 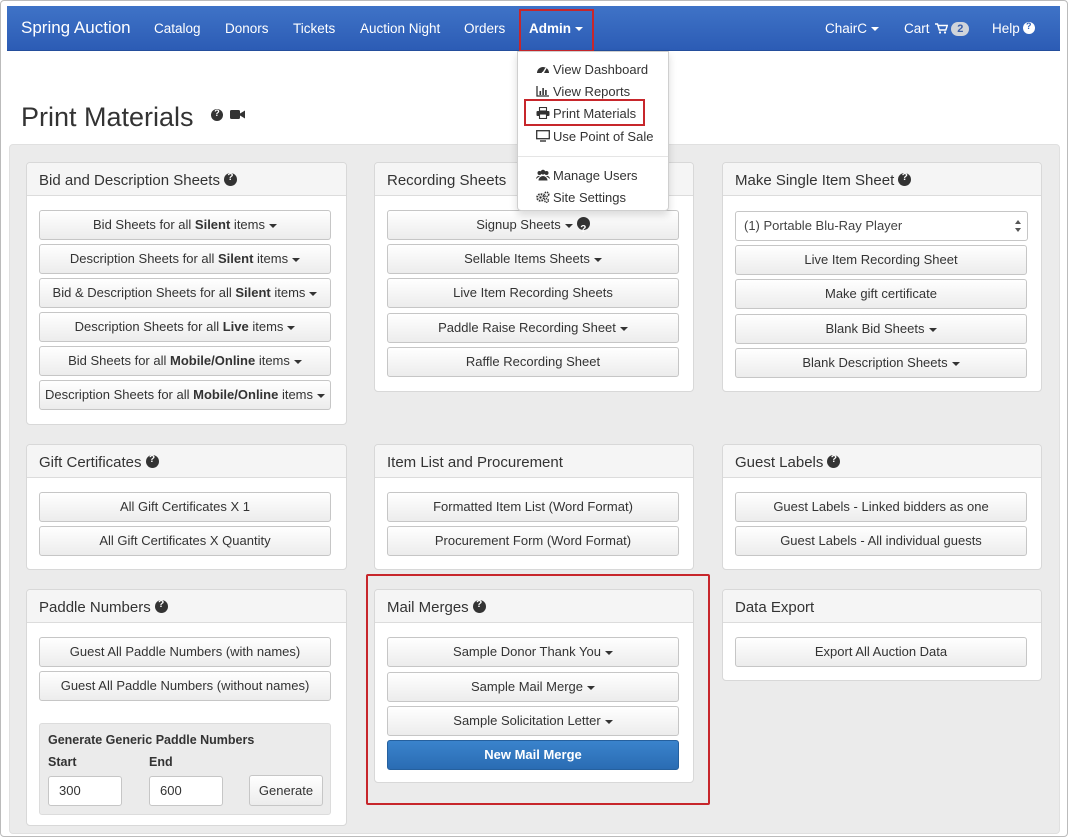 I want to click on signup-sheets-button: Signup Sheets, so click(x=533, y=227).